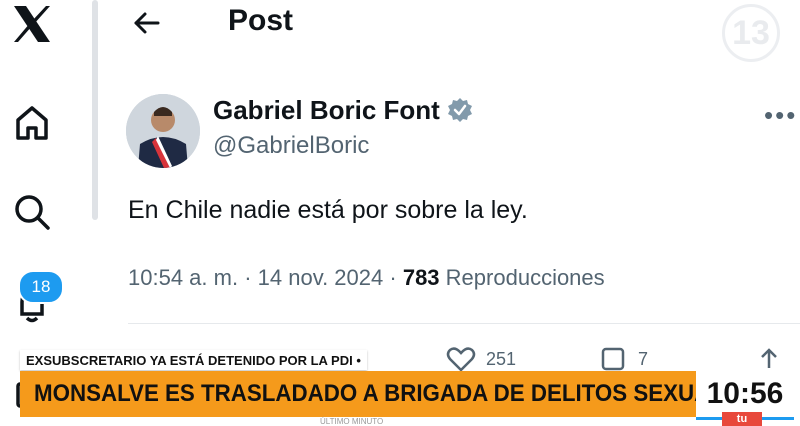 The width and height of the screenshot is (800, 426). Describe the element at coordinates (780, 115) in the screenshot. I see `more-dots-icon: •••` at that location.